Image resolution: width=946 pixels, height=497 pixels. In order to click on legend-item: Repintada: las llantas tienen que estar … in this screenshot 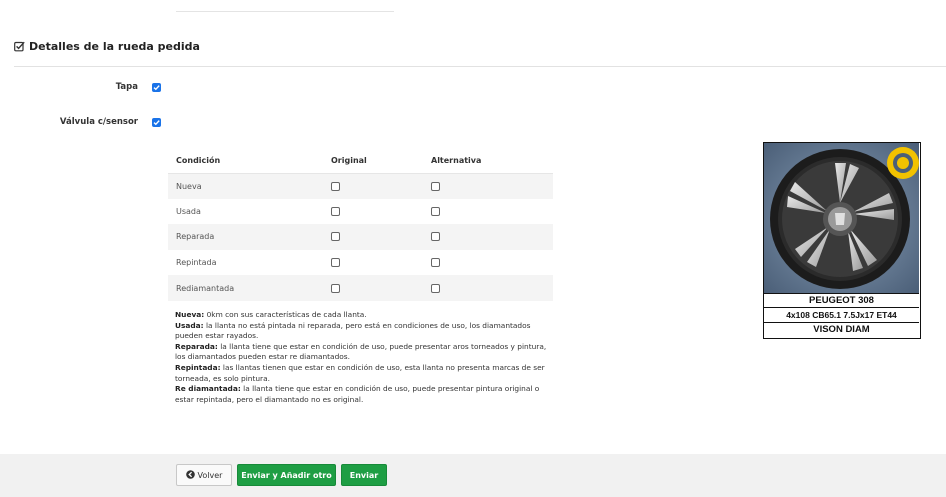, I will do `click(365, 373)`.